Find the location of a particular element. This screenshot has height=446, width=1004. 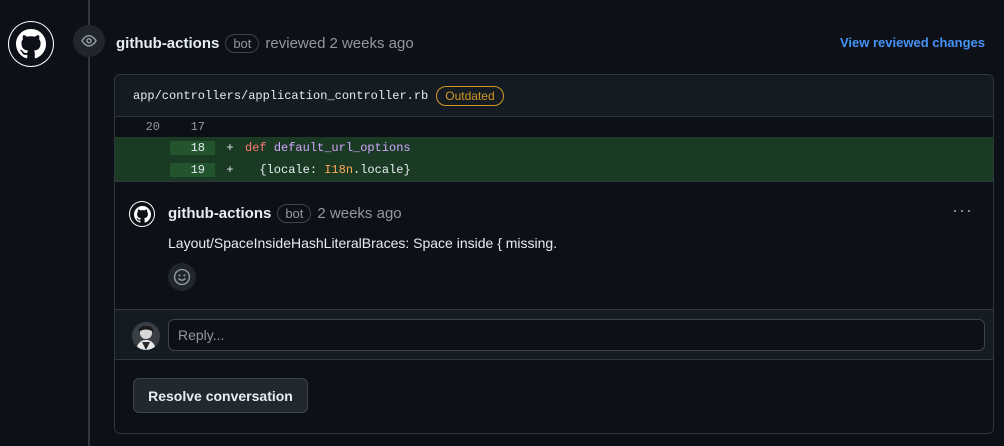

eye-icon is located at coordinates (89, 41).